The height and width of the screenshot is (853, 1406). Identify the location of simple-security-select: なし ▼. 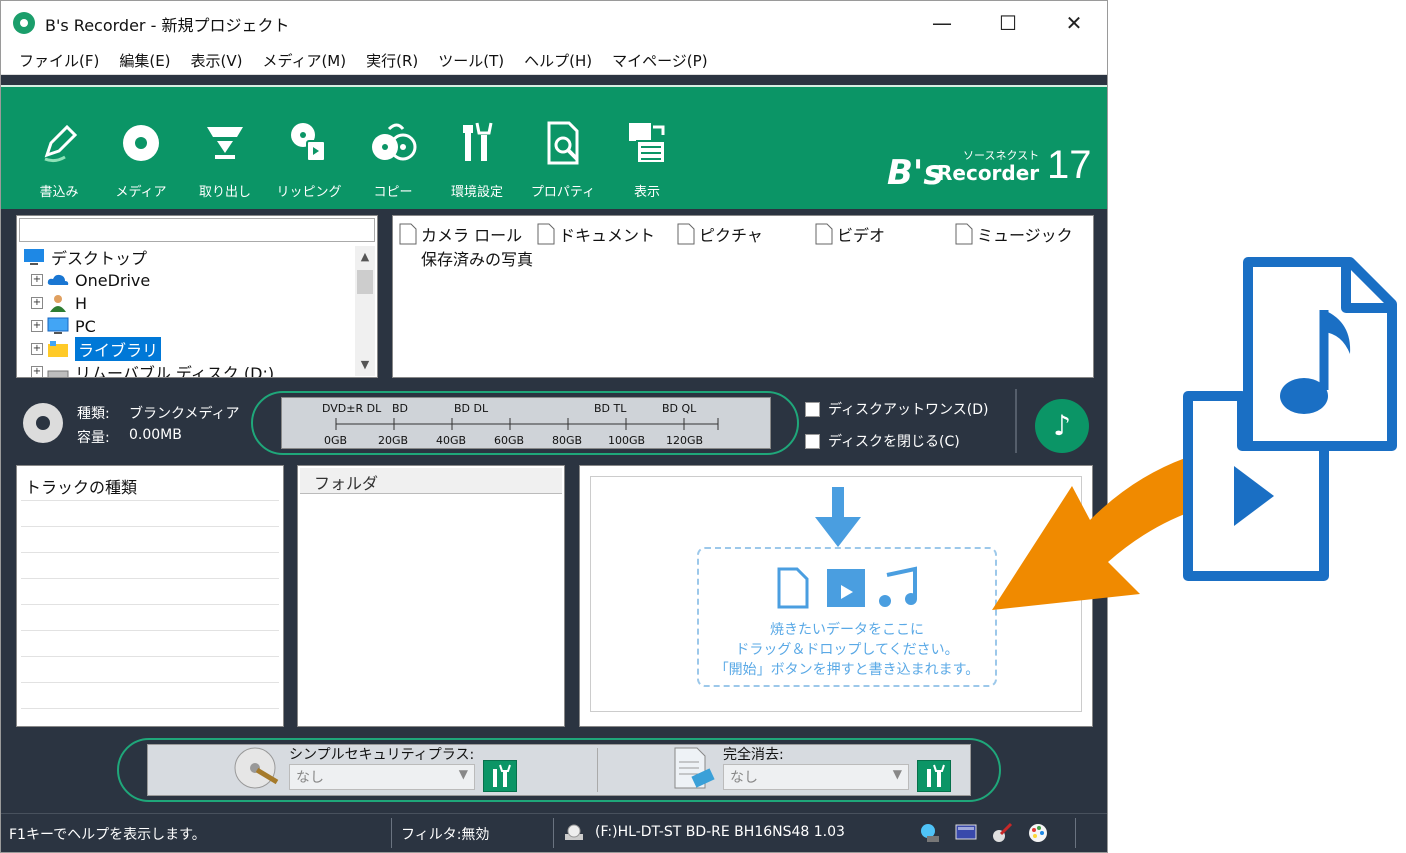
(382, 777).